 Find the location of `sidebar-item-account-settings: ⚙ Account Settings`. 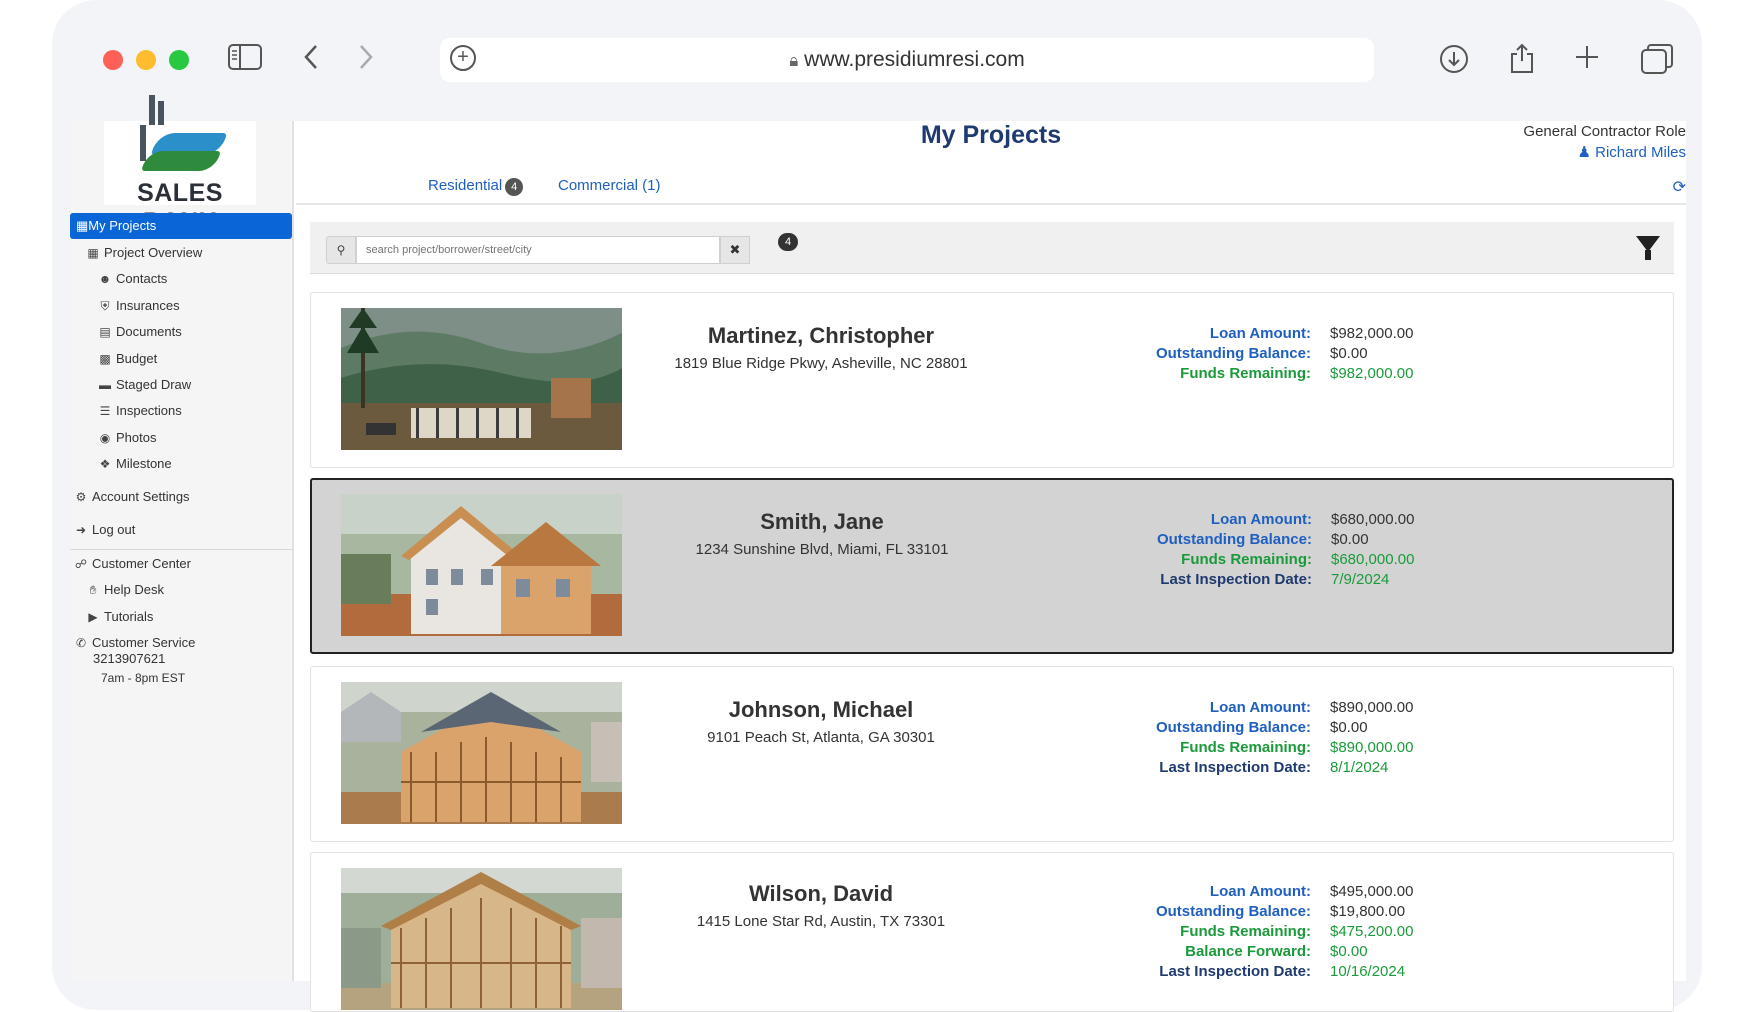

sidebar-item-account-settings: ⚙ Account Settings is located at coordinates (132, 496).